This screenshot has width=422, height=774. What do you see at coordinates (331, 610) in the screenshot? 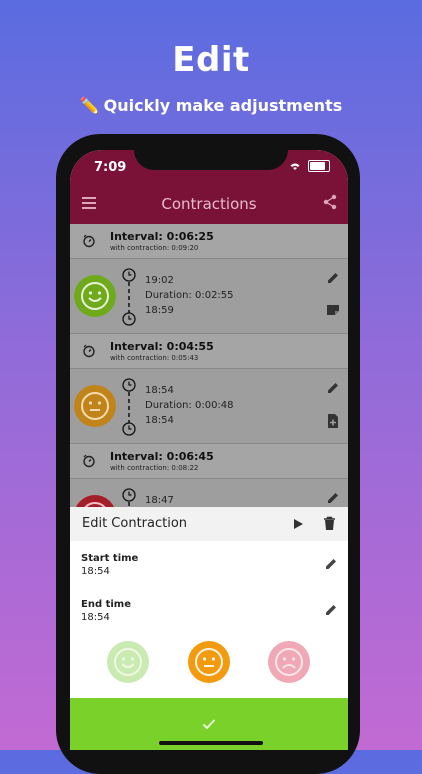
I see `edit-end-time-icon` at bounding box center [331, 610].